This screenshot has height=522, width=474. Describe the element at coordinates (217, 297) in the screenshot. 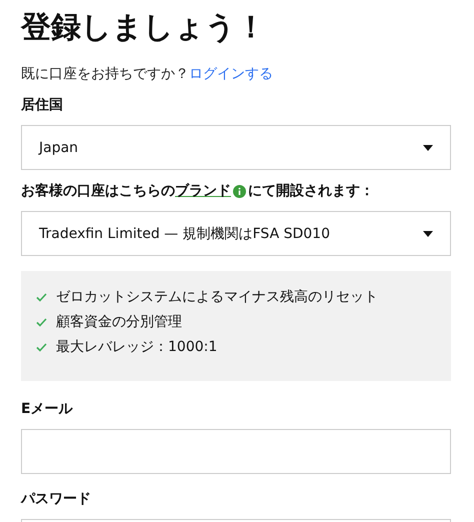

I see `feature-text: ゼロカットシステムによるマイナス残高のリセット` at that location.